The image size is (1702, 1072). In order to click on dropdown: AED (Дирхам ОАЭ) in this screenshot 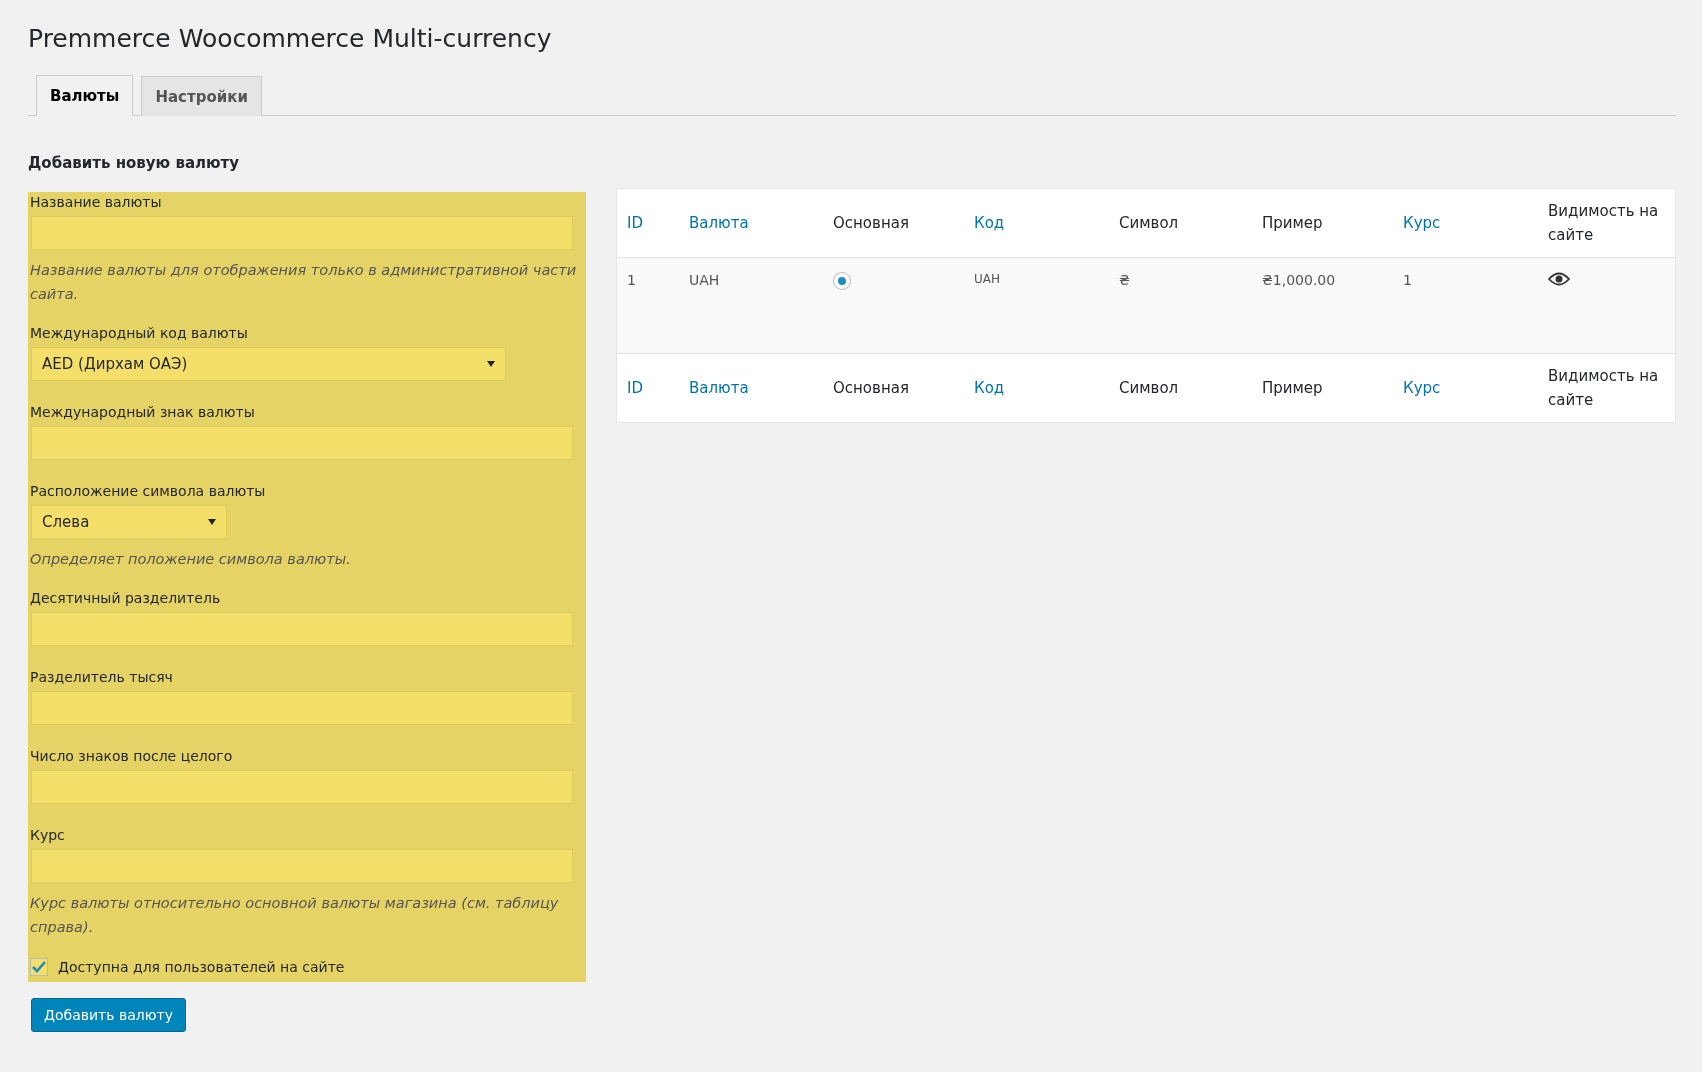, I will do `click(268, 364)`.